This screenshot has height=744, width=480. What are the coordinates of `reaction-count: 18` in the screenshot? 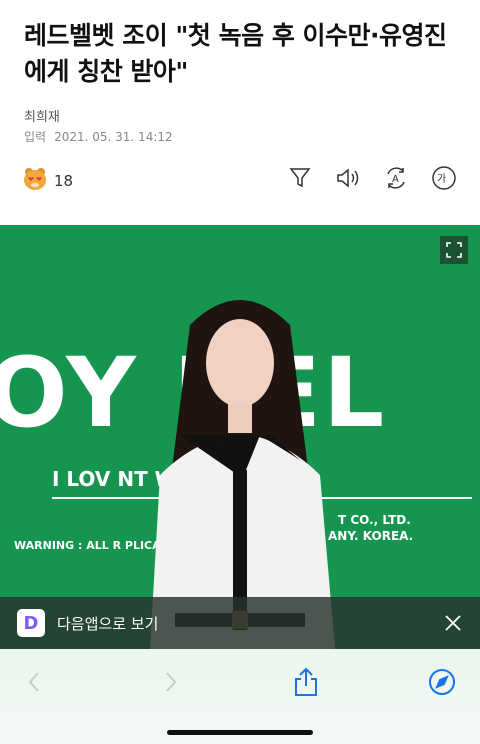 It's located at (64, 181).